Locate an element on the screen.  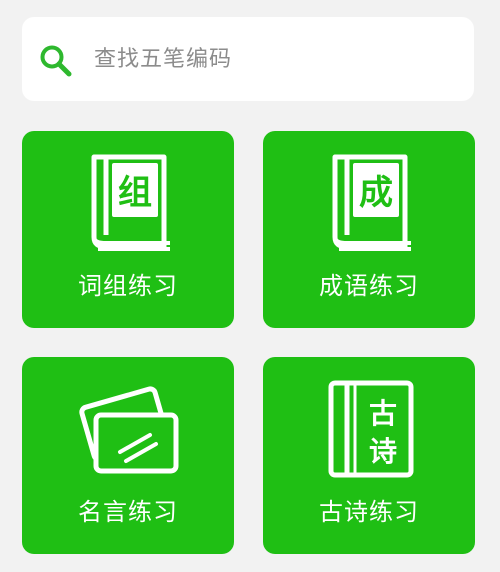
scroll-book-icon-text-top: 古 is located at coordinates (383, 413).